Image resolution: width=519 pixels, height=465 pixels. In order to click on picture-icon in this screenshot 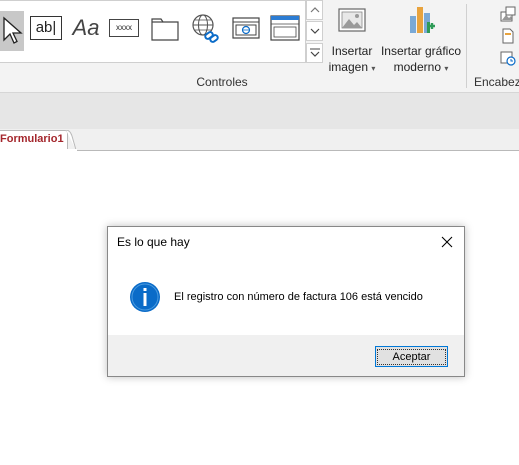, I will do `click(352, 20)`.